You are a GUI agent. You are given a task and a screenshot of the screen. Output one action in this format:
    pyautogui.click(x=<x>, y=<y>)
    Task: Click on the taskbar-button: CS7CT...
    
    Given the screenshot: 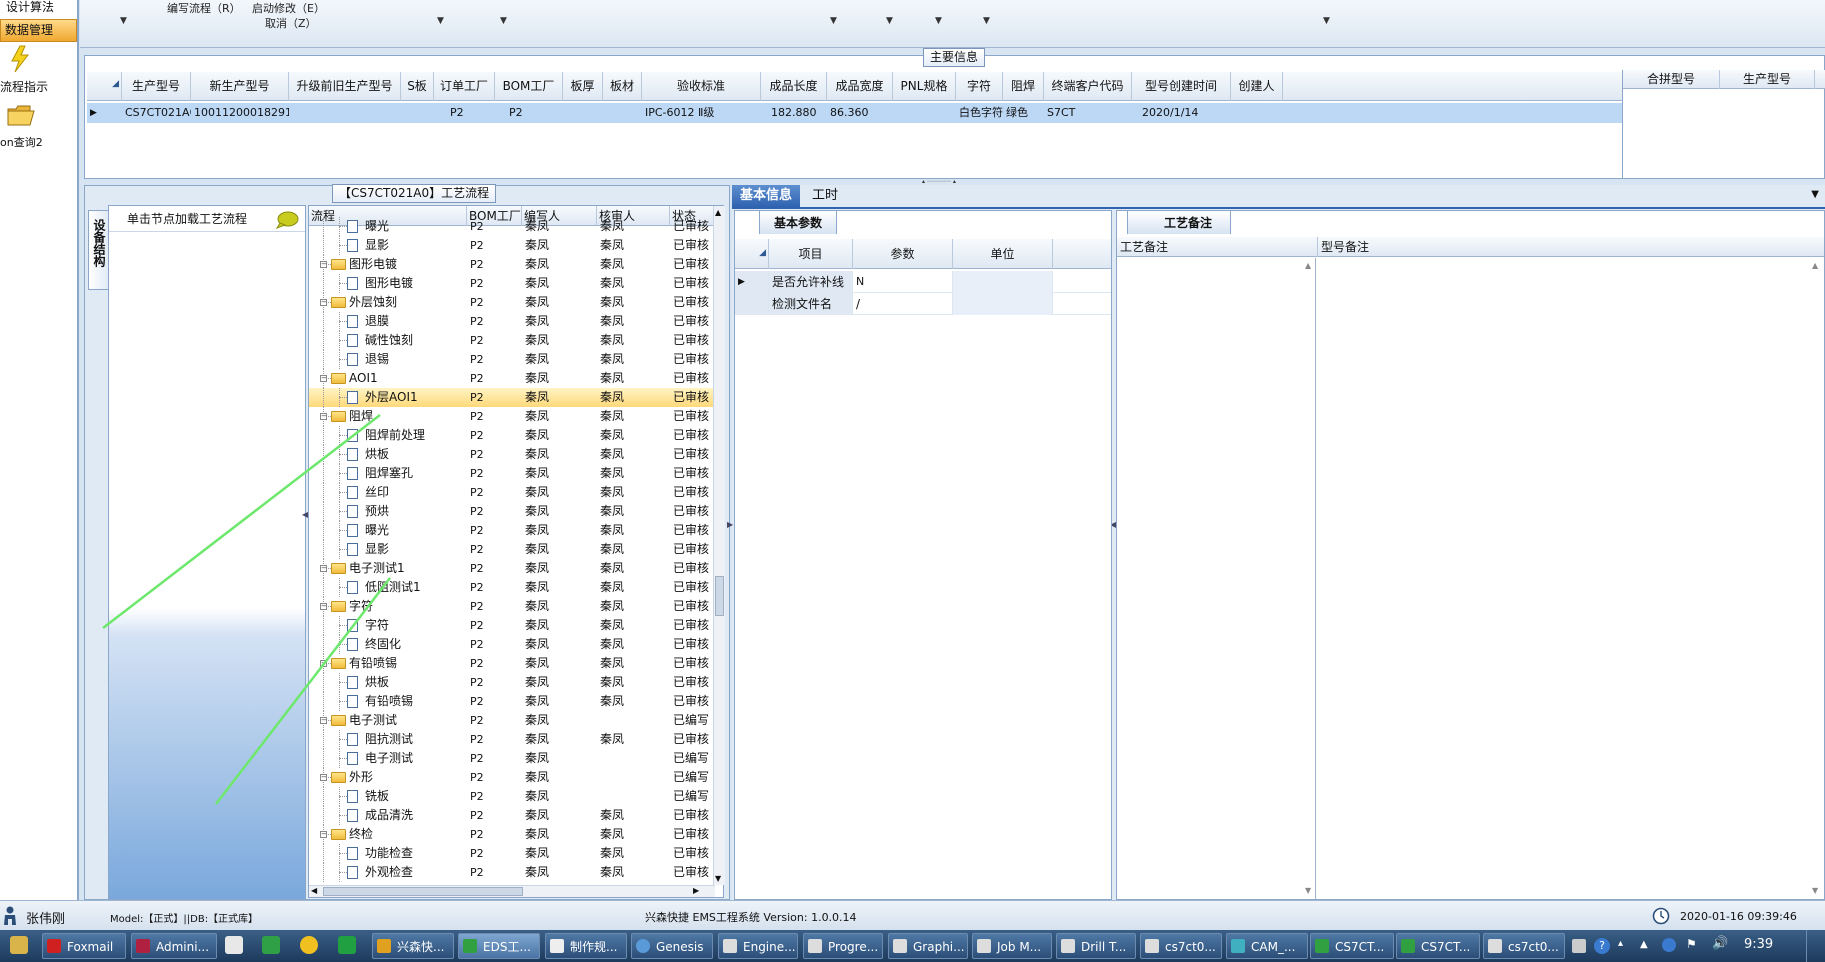 What is the action you would take?
    pyautogui.click(x=1438, y=946)
    